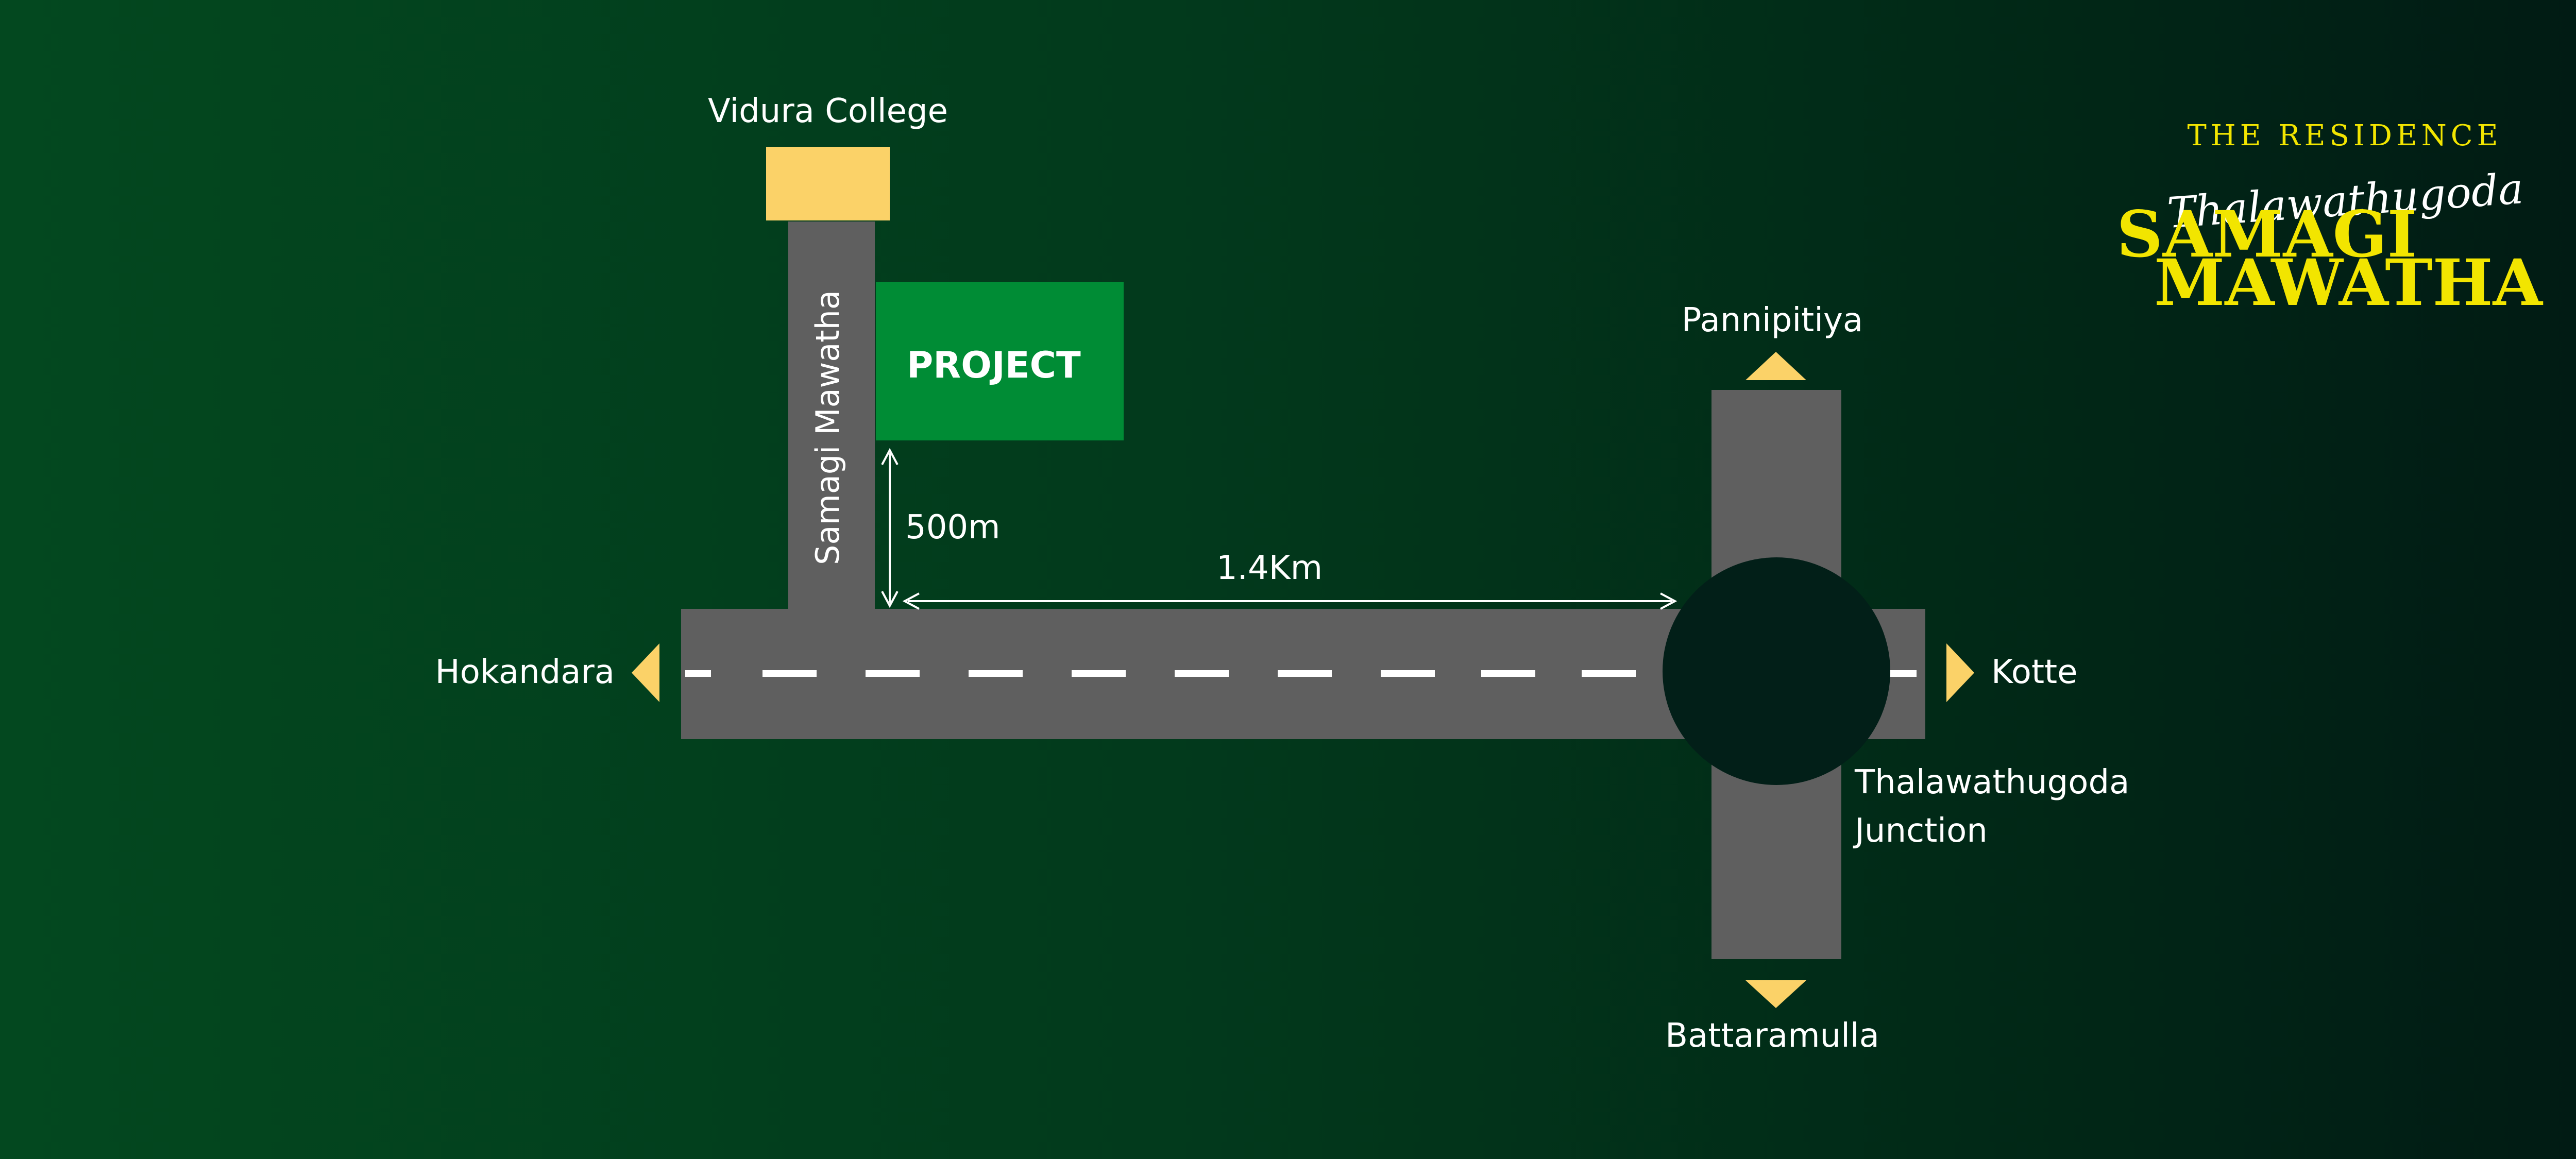 The image size is (2576, 1159). What do you see at coordinates (890, 528) in the screenshot?
I see `distance-arrow-500m` at bounding box center [890, 528].